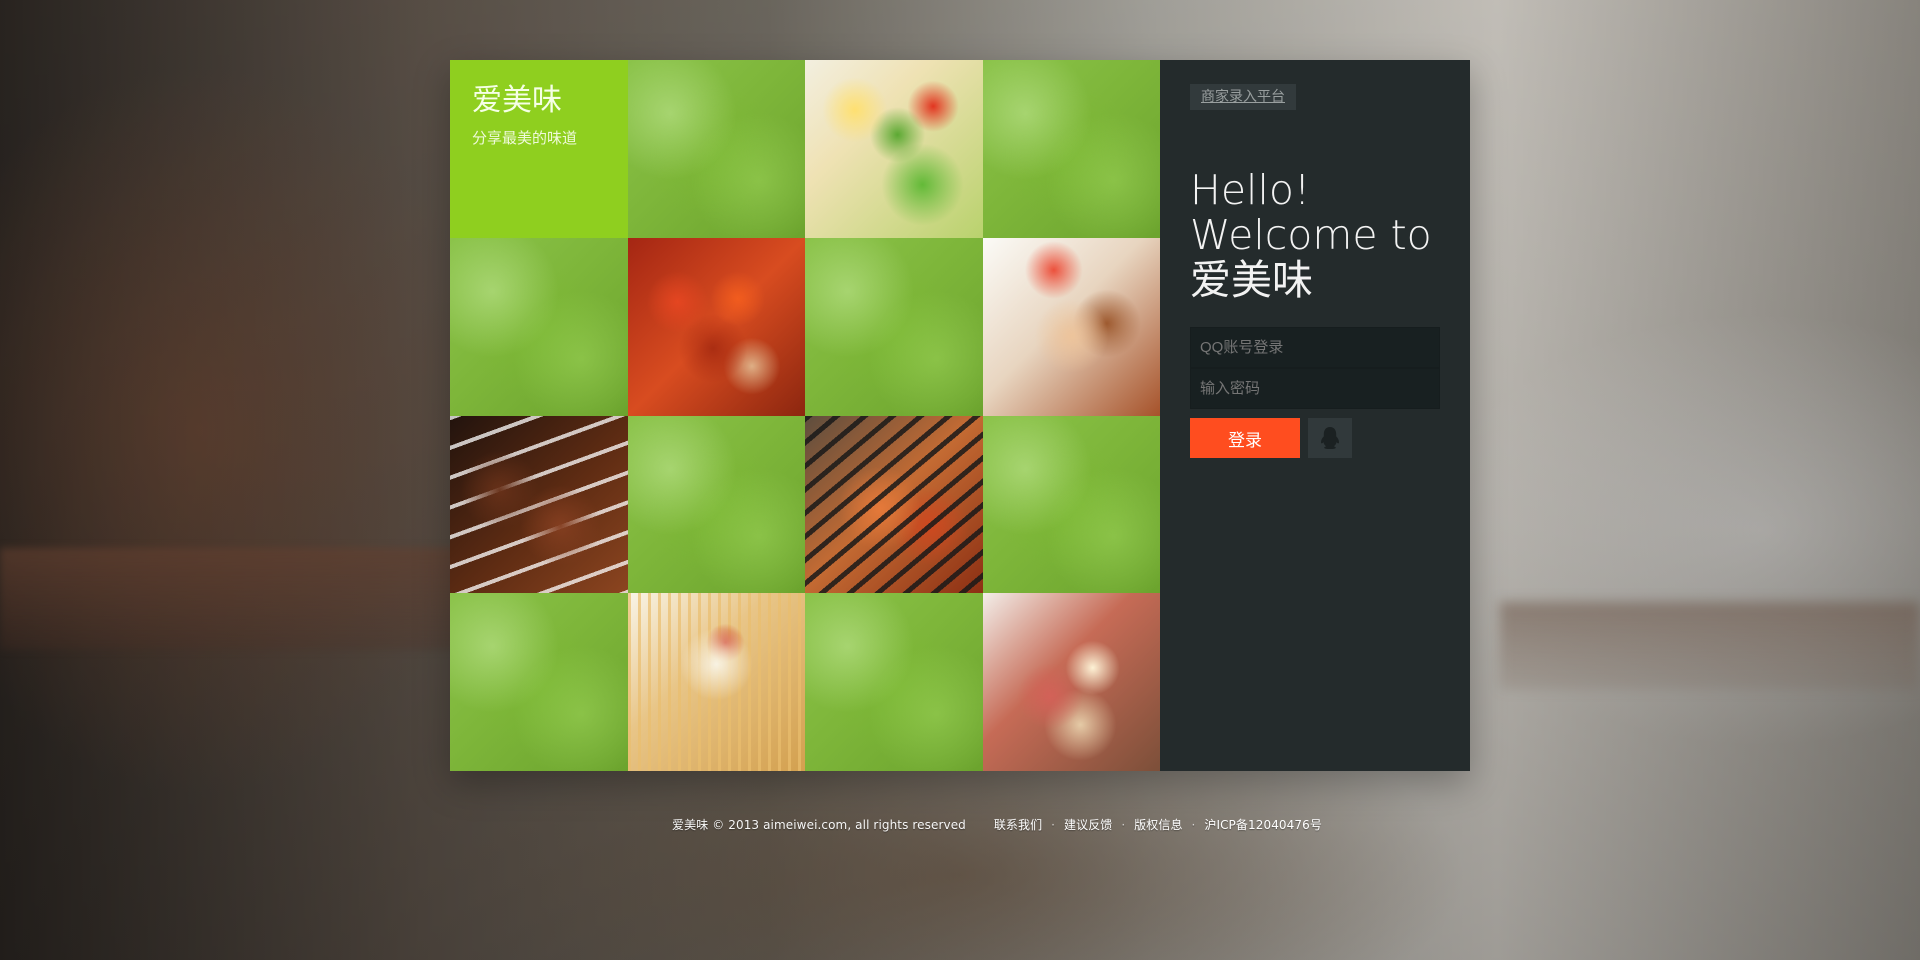 The width and height of the screenshot is (1920, 960). I want to click on welcome-heading: Hello! Welcome to 爱美味, so click(1315, 235).